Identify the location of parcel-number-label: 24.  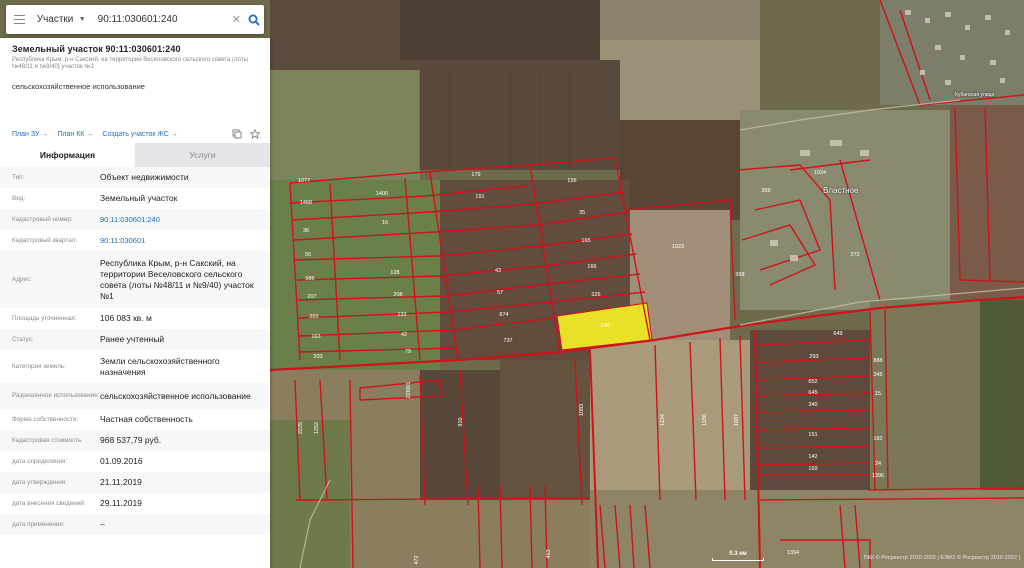
(878, 464).